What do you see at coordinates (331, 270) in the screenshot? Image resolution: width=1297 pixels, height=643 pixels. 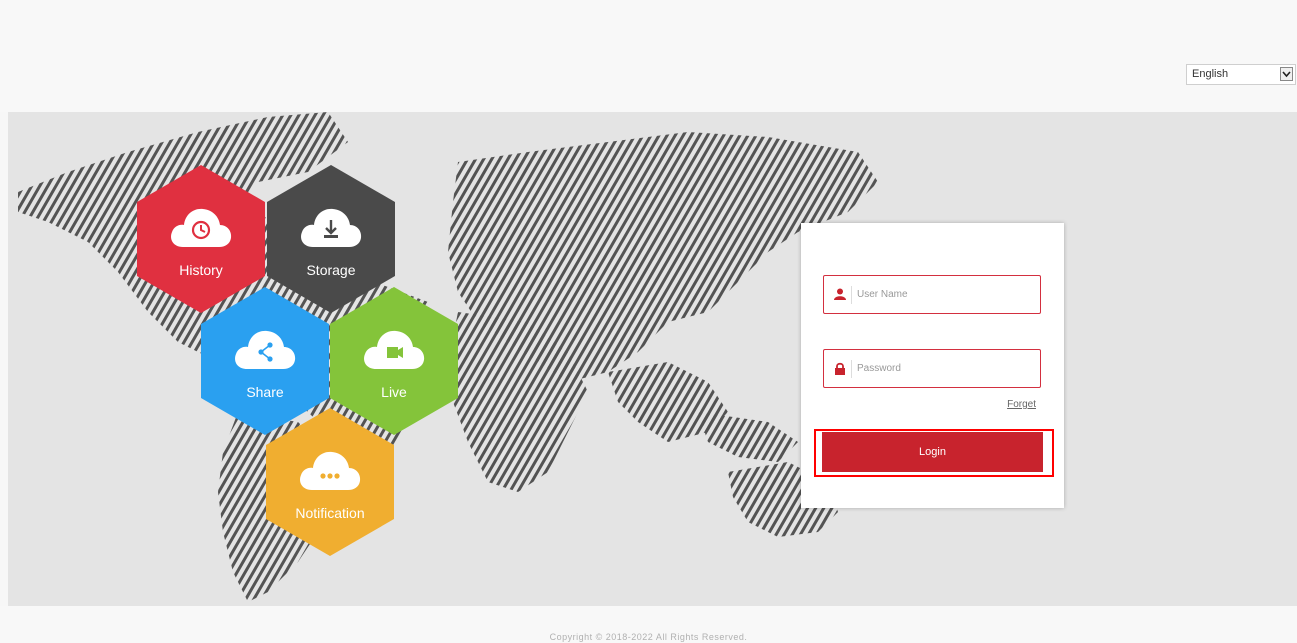 I see `feature-storage-label: Storage` at bounding box center [331, 270].